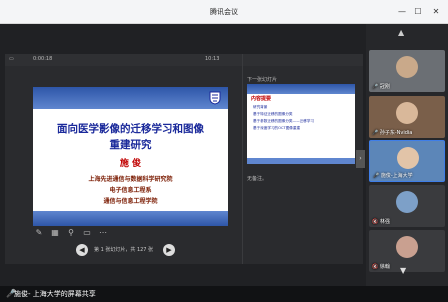  I want to click on participant-tile-active: 🎤 施俊-上海大学, so click(407, 161).